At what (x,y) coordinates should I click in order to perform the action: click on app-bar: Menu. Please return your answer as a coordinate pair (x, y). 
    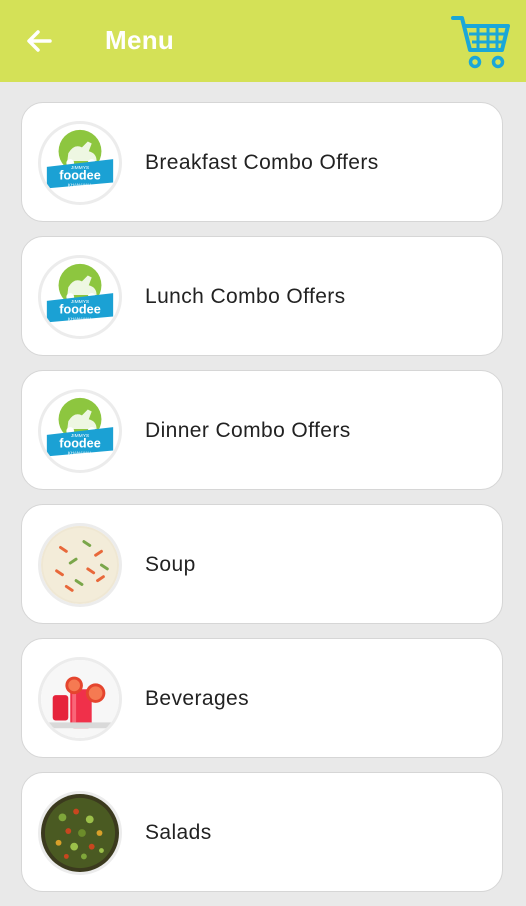
    Looking at the image, I should click on (263, 41).